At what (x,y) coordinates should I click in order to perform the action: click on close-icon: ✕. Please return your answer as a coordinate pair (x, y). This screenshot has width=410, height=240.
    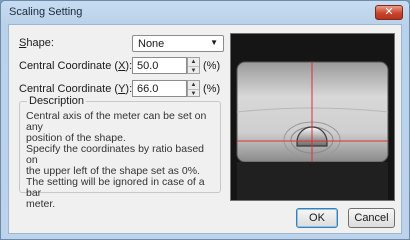
    Looking at the image, I should click on (389, 12).